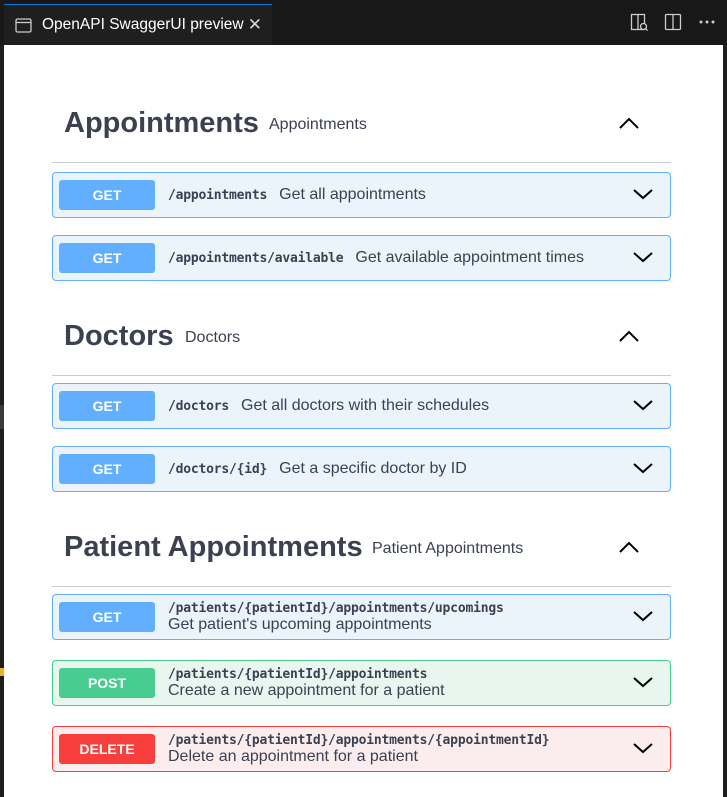 The width and height of the screenshot is (727, 797). I want to click on section-subtitle: Appointments, so click(318, 124).